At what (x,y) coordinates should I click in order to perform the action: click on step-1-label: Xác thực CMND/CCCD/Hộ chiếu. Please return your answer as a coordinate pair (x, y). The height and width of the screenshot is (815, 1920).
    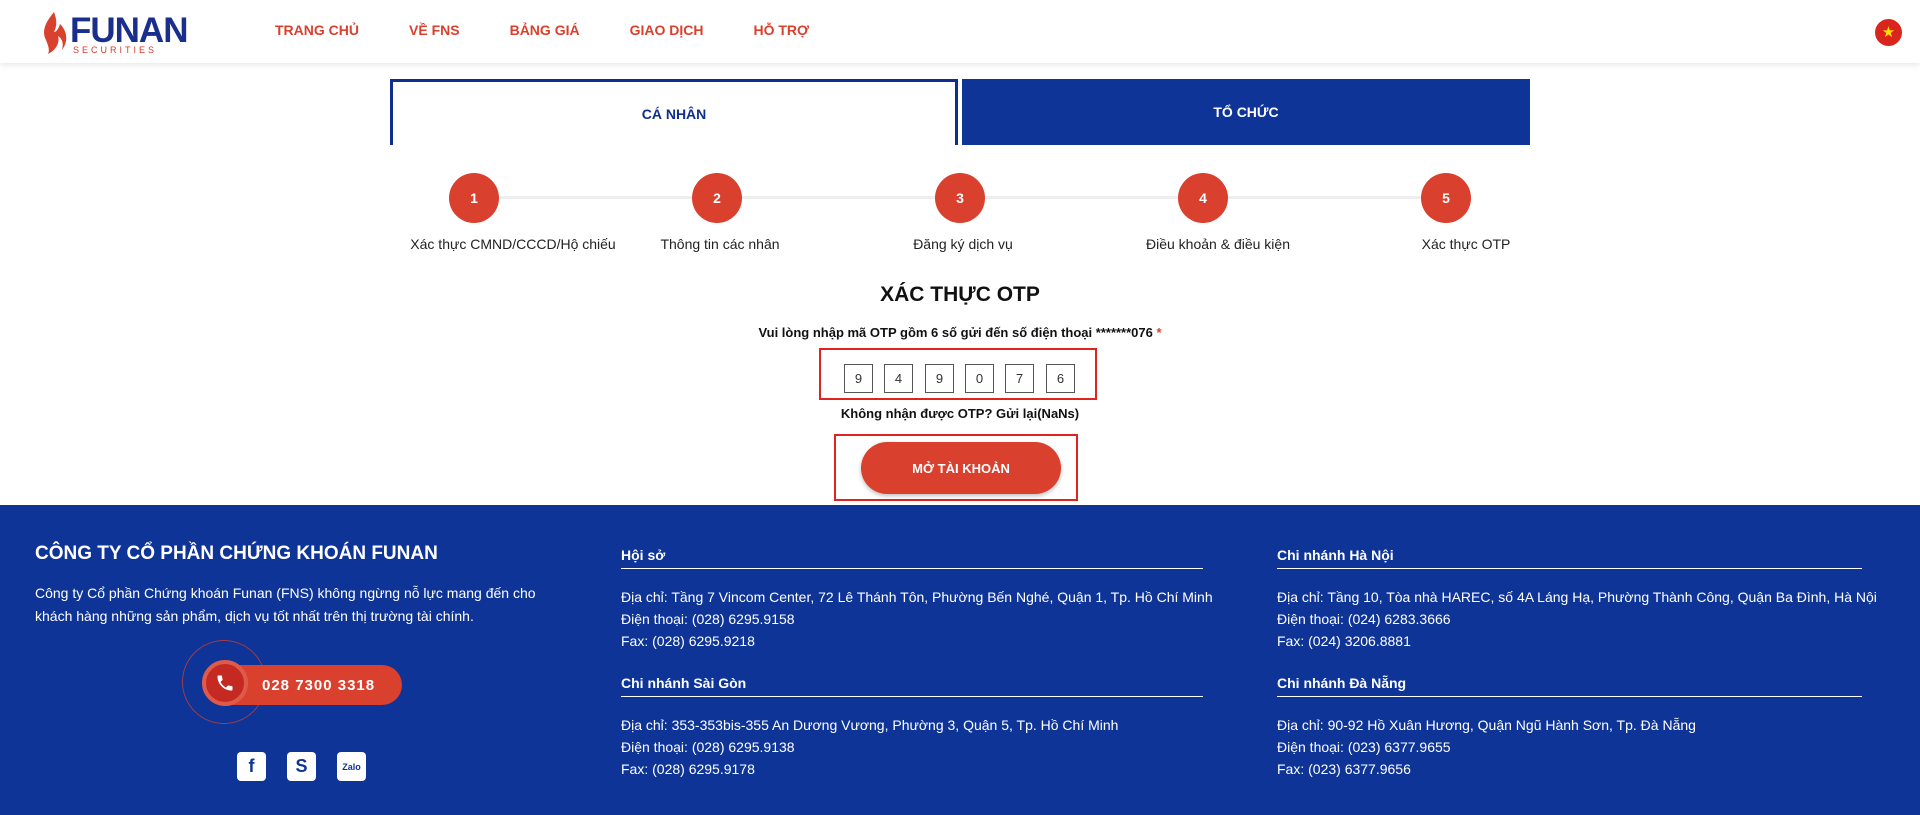
    Looking at the image, I should click on (513, 244).